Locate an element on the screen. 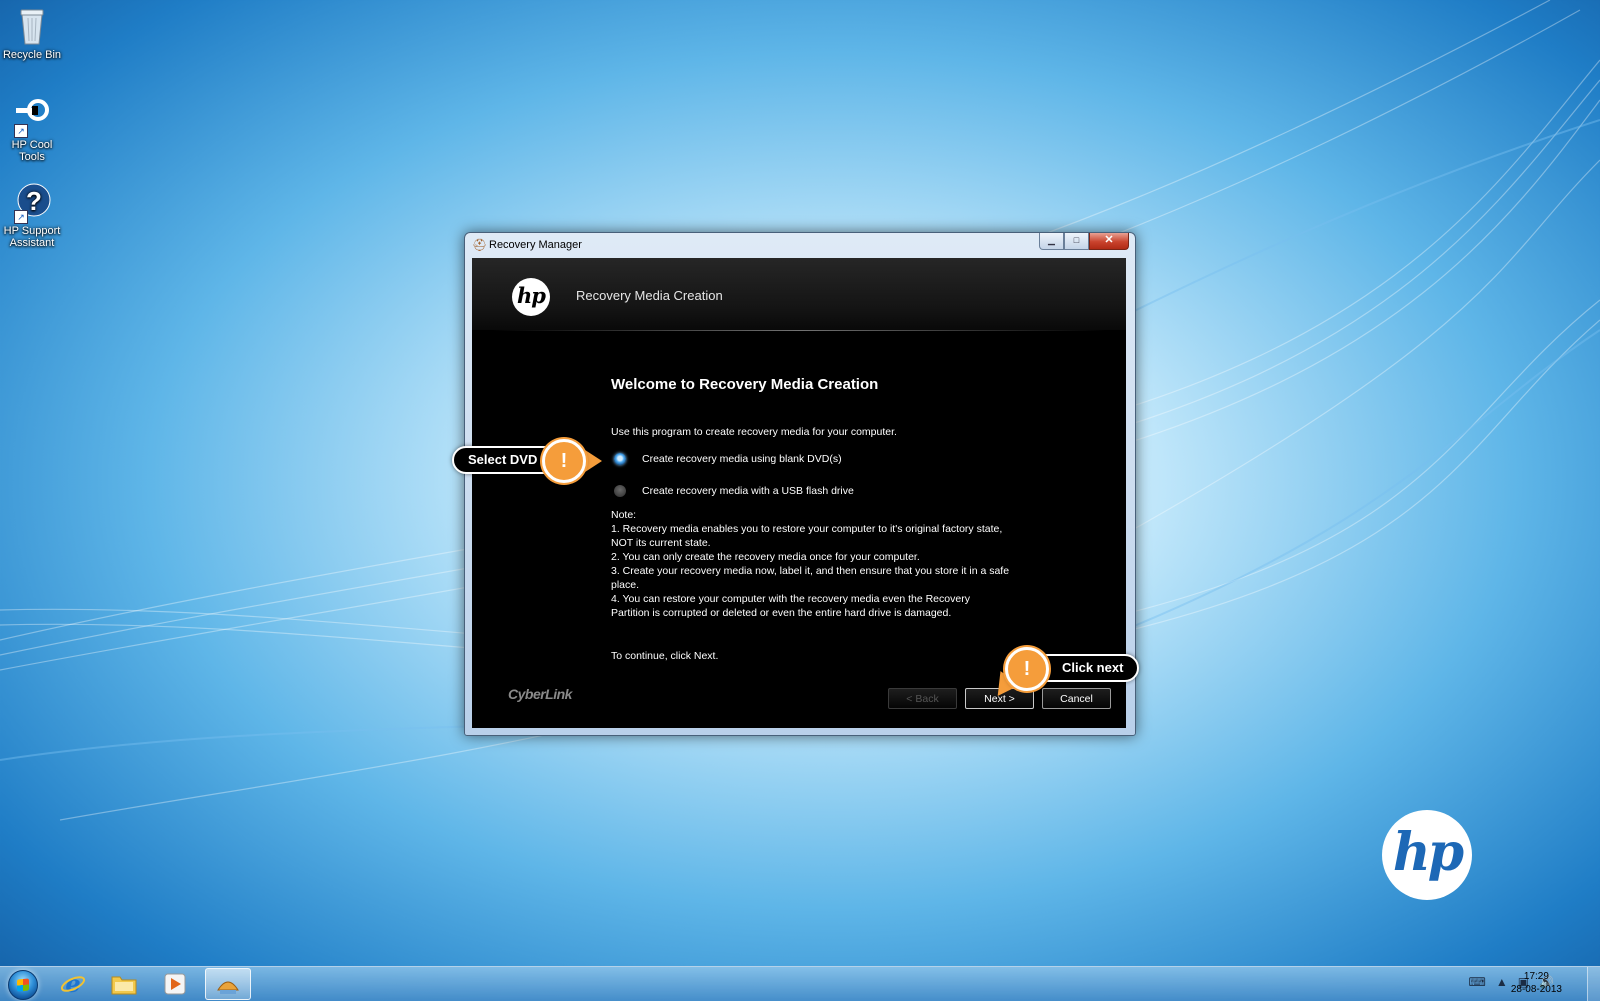  recovery-manager-icon is located at coordinates (228, 987).